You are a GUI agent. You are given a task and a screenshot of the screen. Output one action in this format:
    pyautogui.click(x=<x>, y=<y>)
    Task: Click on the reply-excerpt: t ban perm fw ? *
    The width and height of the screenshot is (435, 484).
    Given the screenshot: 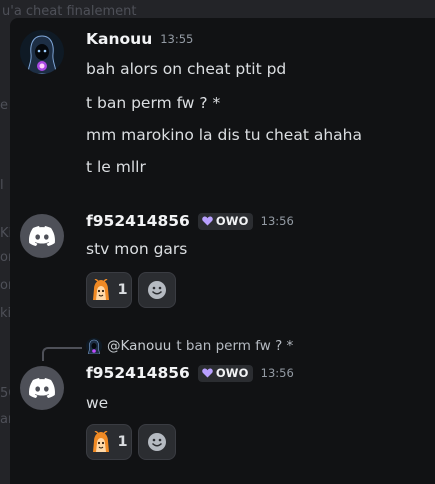 What is the action you would take?
    pyautogui.click(x=235, y=346)
    